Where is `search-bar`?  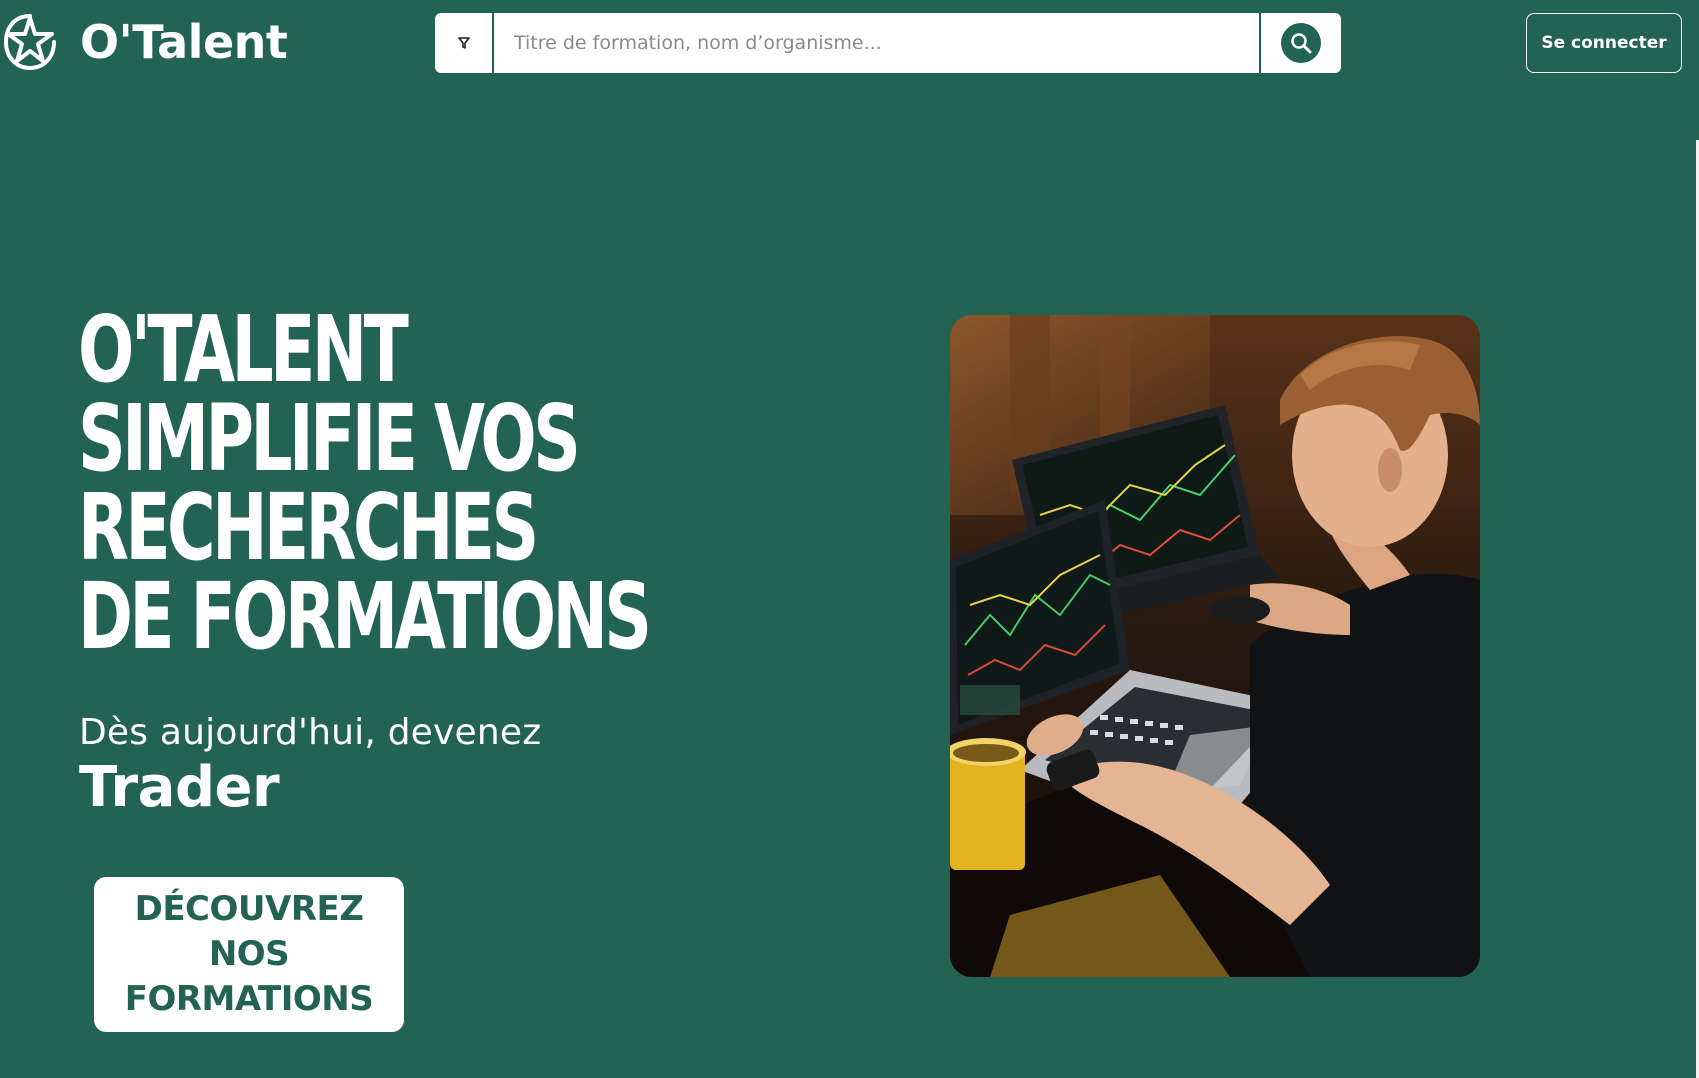 search-bar is located at coordinates (888, 43).